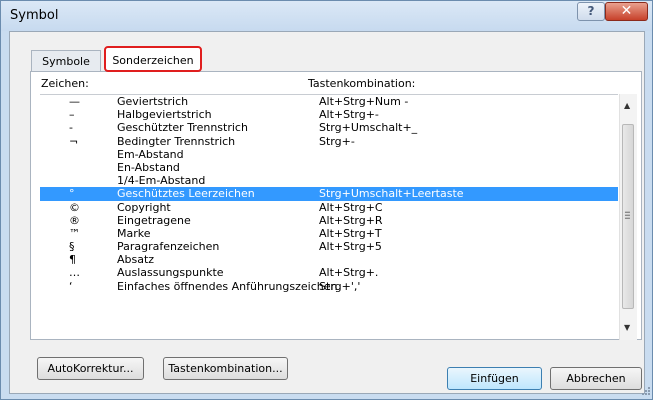  Describe the element at coordinates (349, 115) in the screenshot. I see `shortcut-keys: Alt+Strg+-` at that location.